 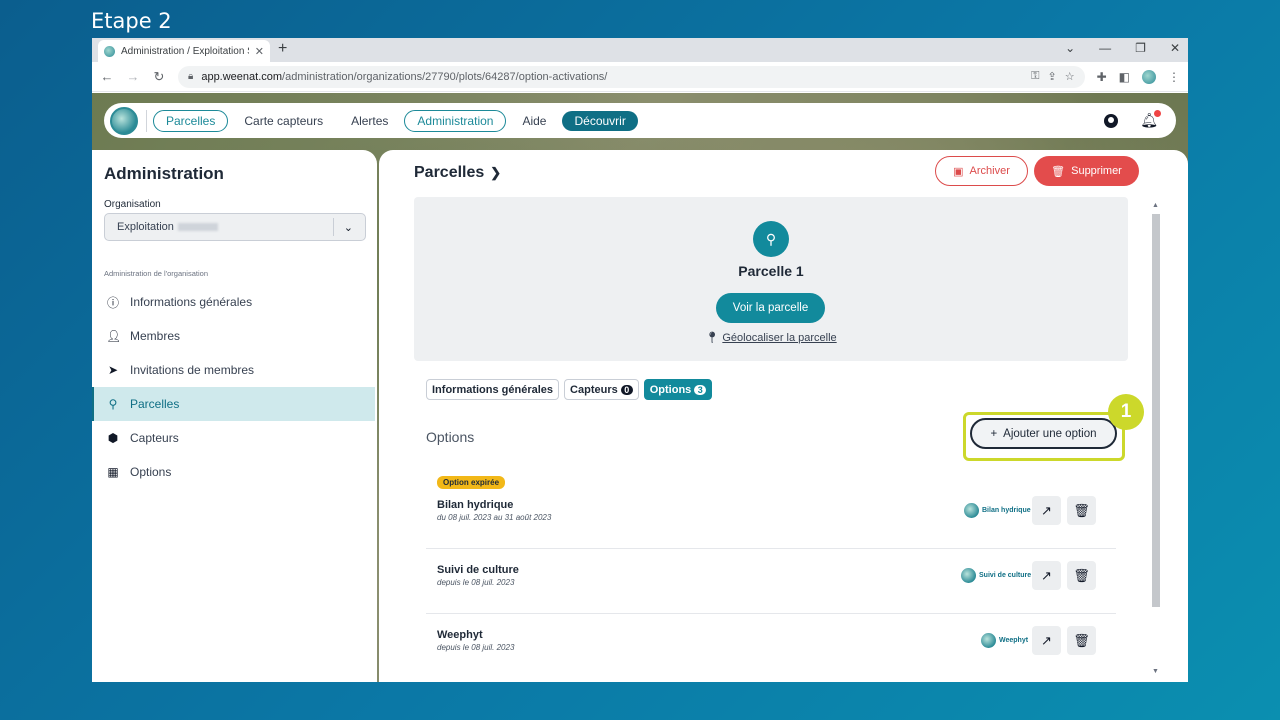 What do you see at coordinates (333, 227) in the screenshot?
I see `select-divider` at bounding box center [333, 227].